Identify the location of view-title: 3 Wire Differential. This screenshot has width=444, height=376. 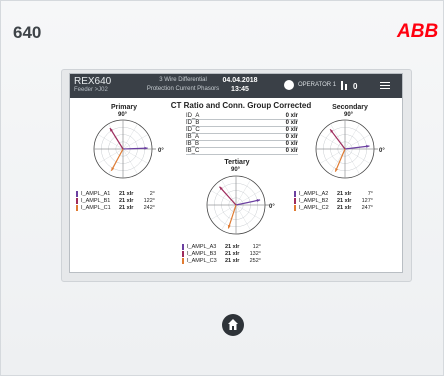
(183, 80).